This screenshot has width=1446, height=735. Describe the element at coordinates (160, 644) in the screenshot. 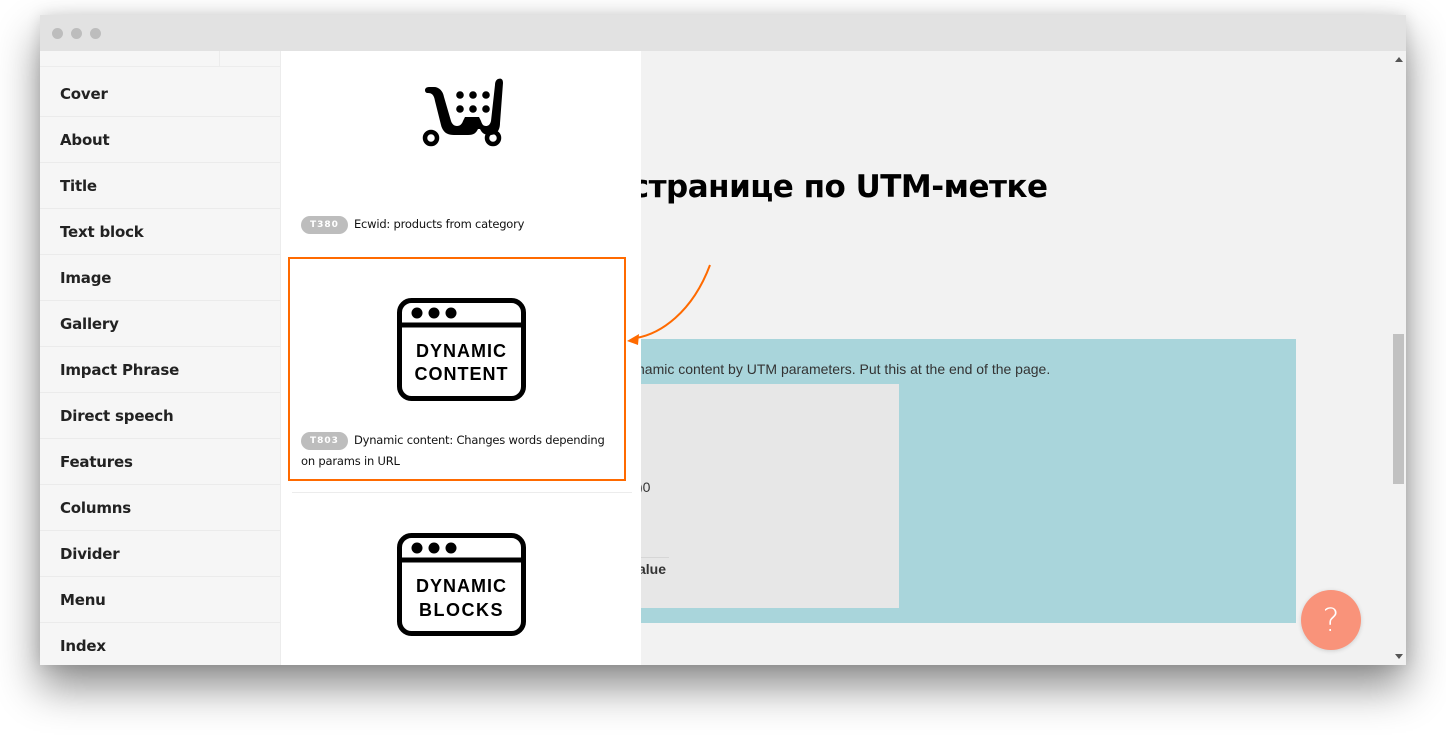

I see `sidebar-item-index: Index` at that location.